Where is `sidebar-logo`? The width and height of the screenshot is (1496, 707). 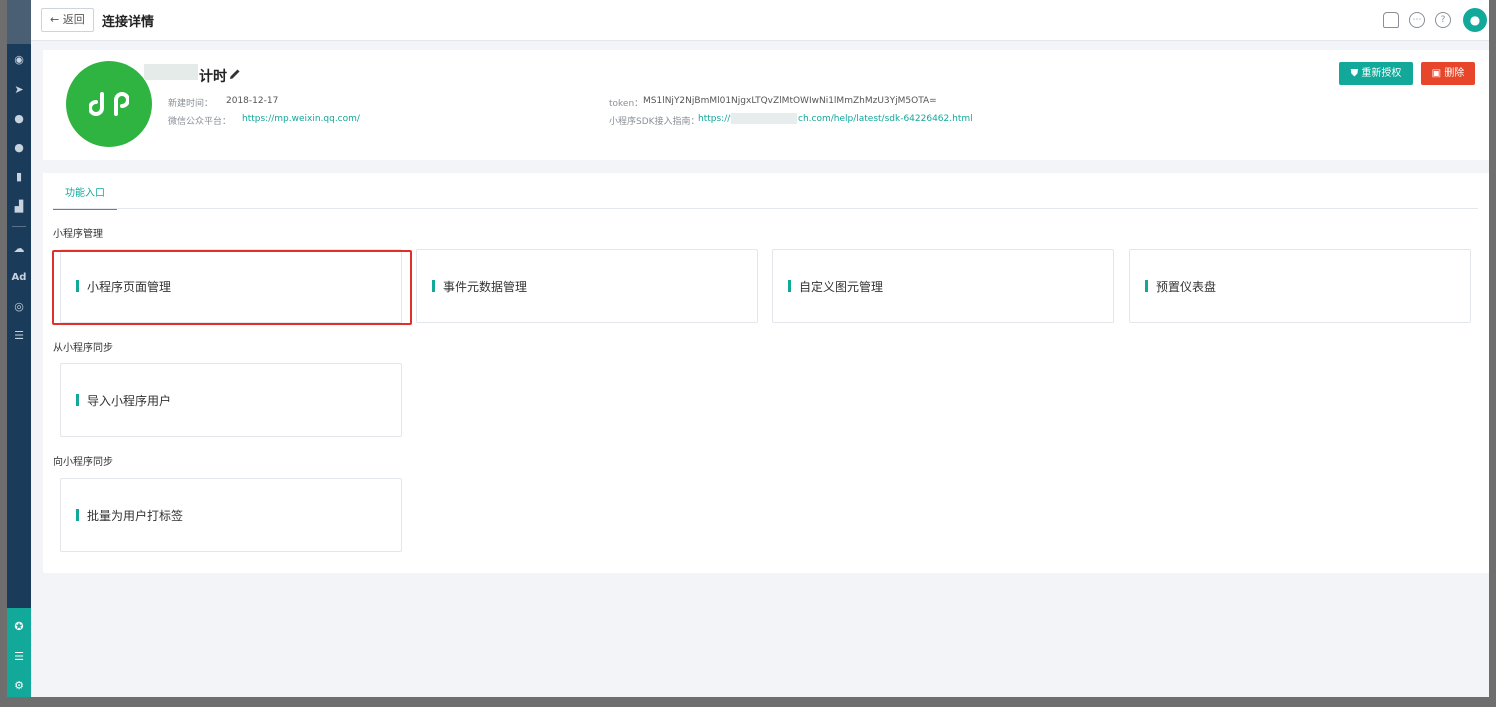 sidebar-logo is located at coordinates (19, 22).